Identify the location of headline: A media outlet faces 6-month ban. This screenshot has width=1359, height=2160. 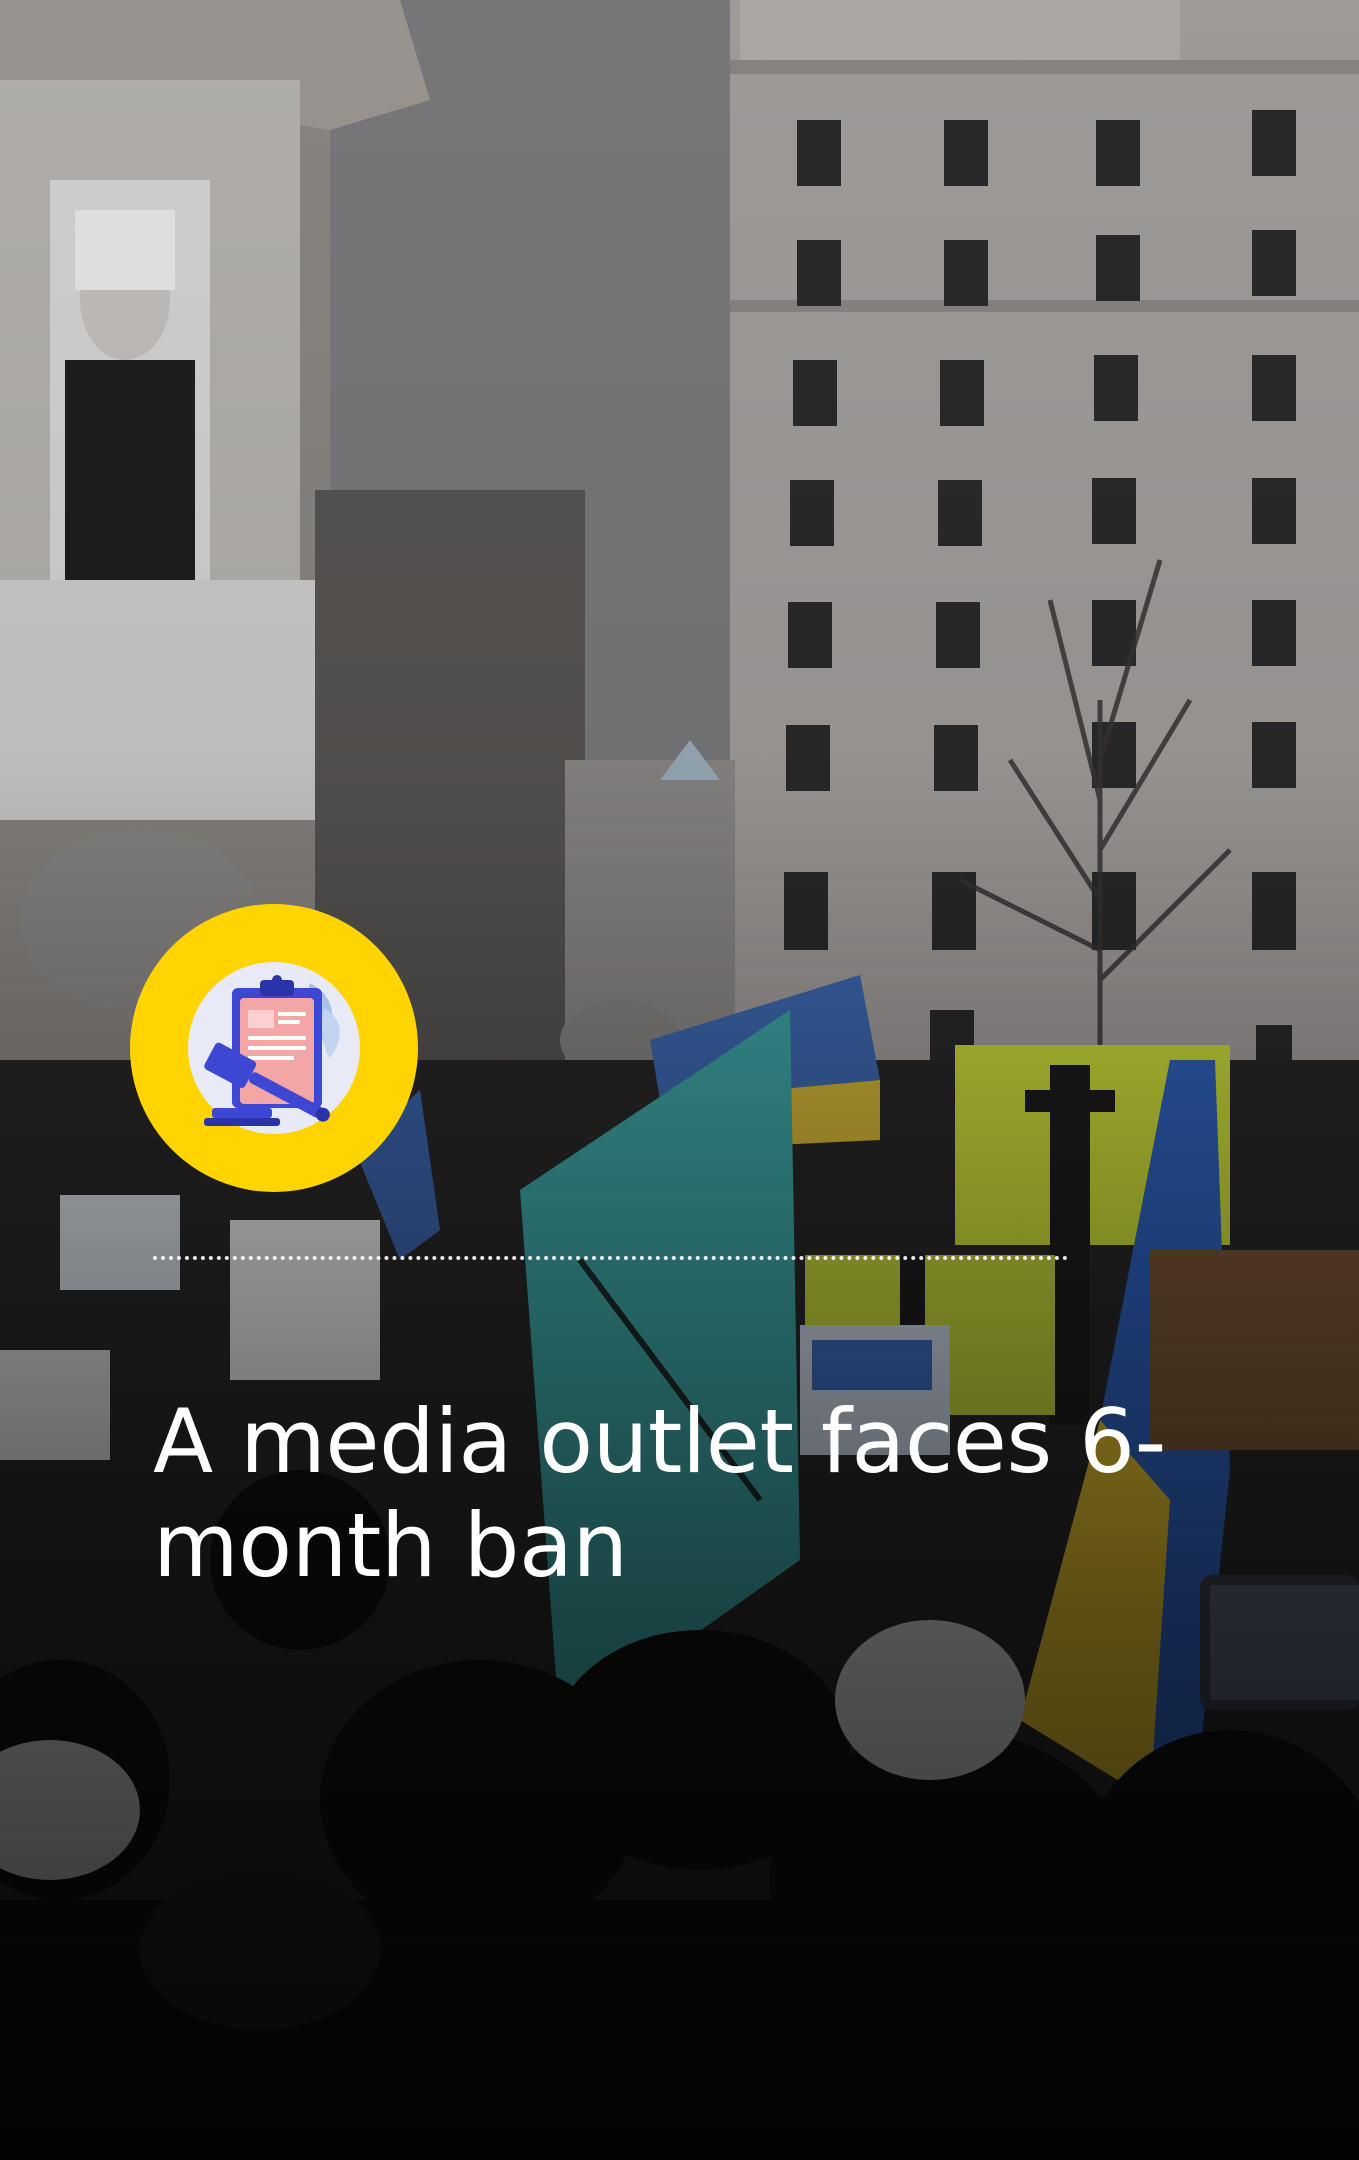
(659, 1493).